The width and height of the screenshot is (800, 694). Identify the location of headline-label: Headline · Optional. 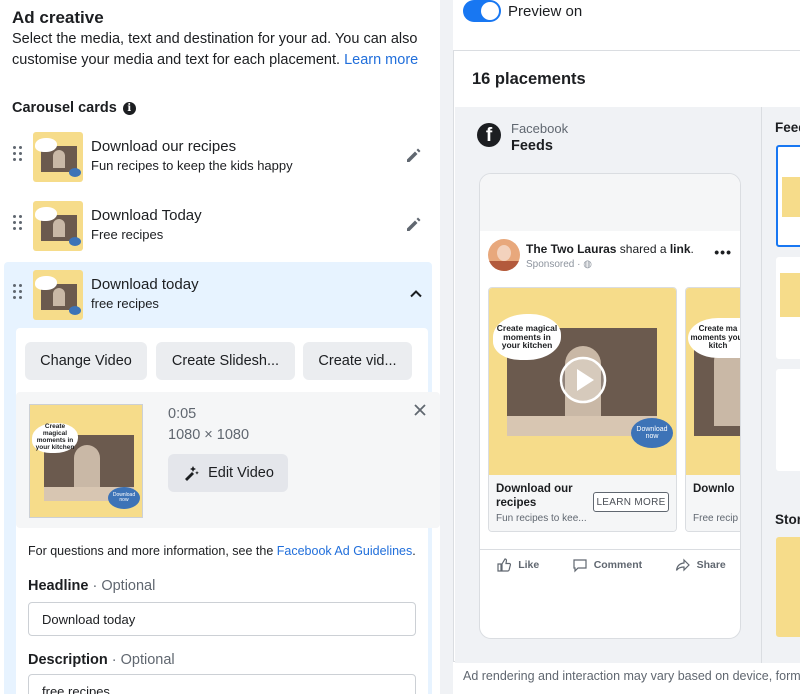
(91, 586).